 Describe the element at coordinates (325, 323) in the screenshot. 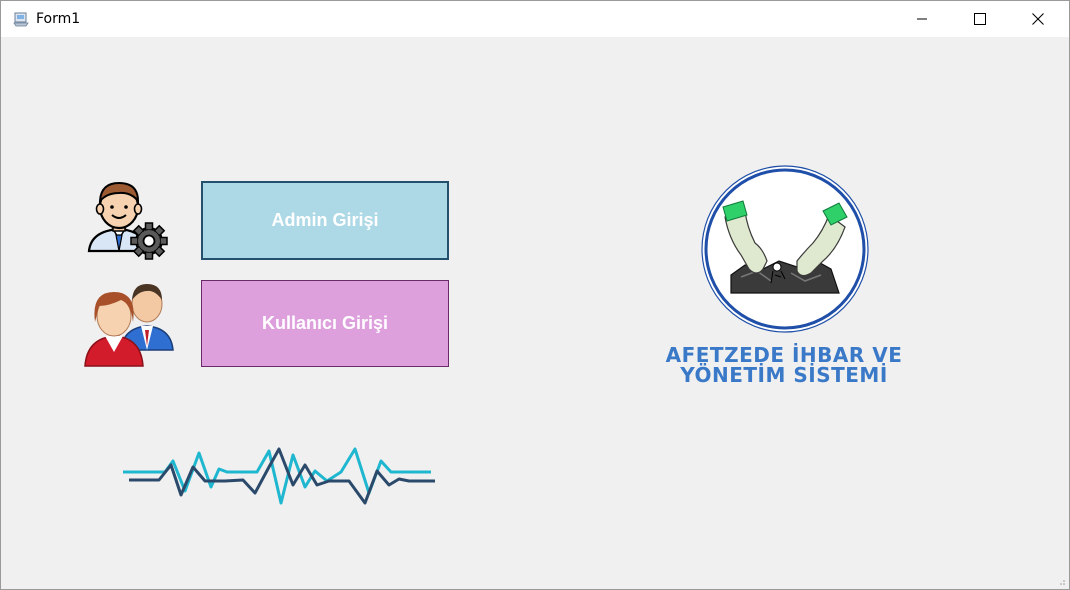

I see `user-login-button: Kullanıcı Girişi` at that location.